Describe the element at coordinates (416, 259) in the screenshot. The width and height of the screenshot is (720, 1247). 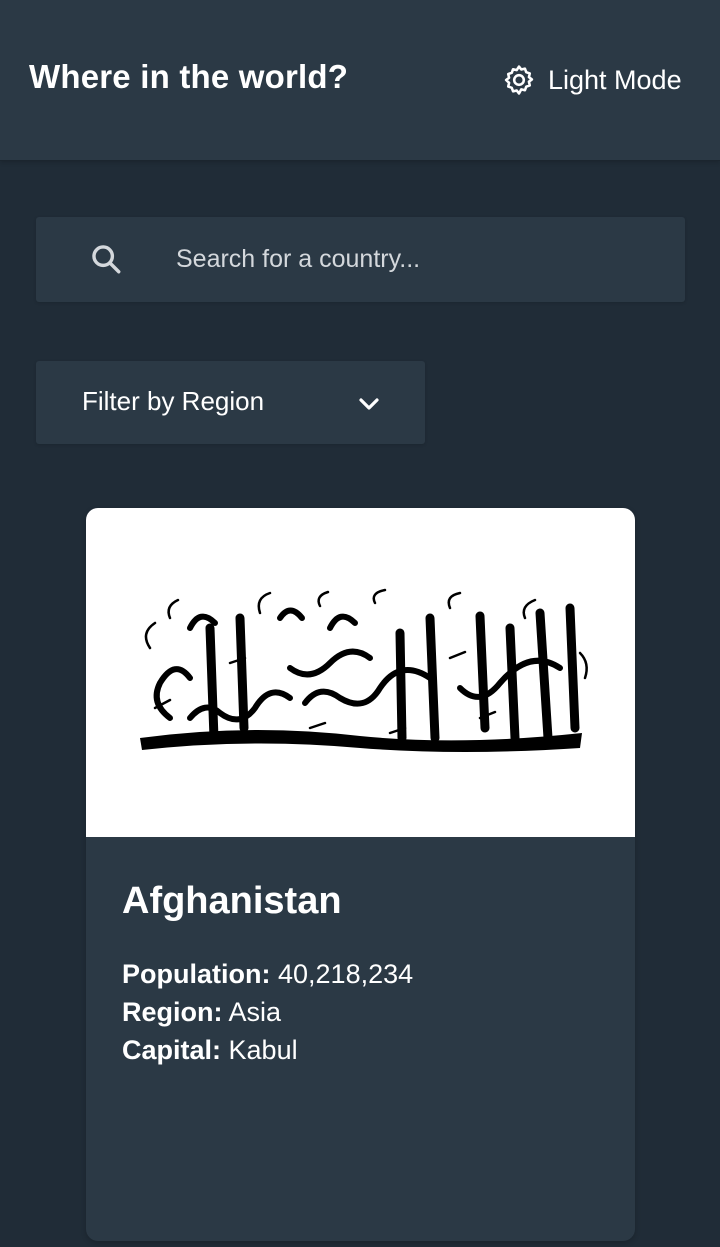
I see `search-input` at that location.